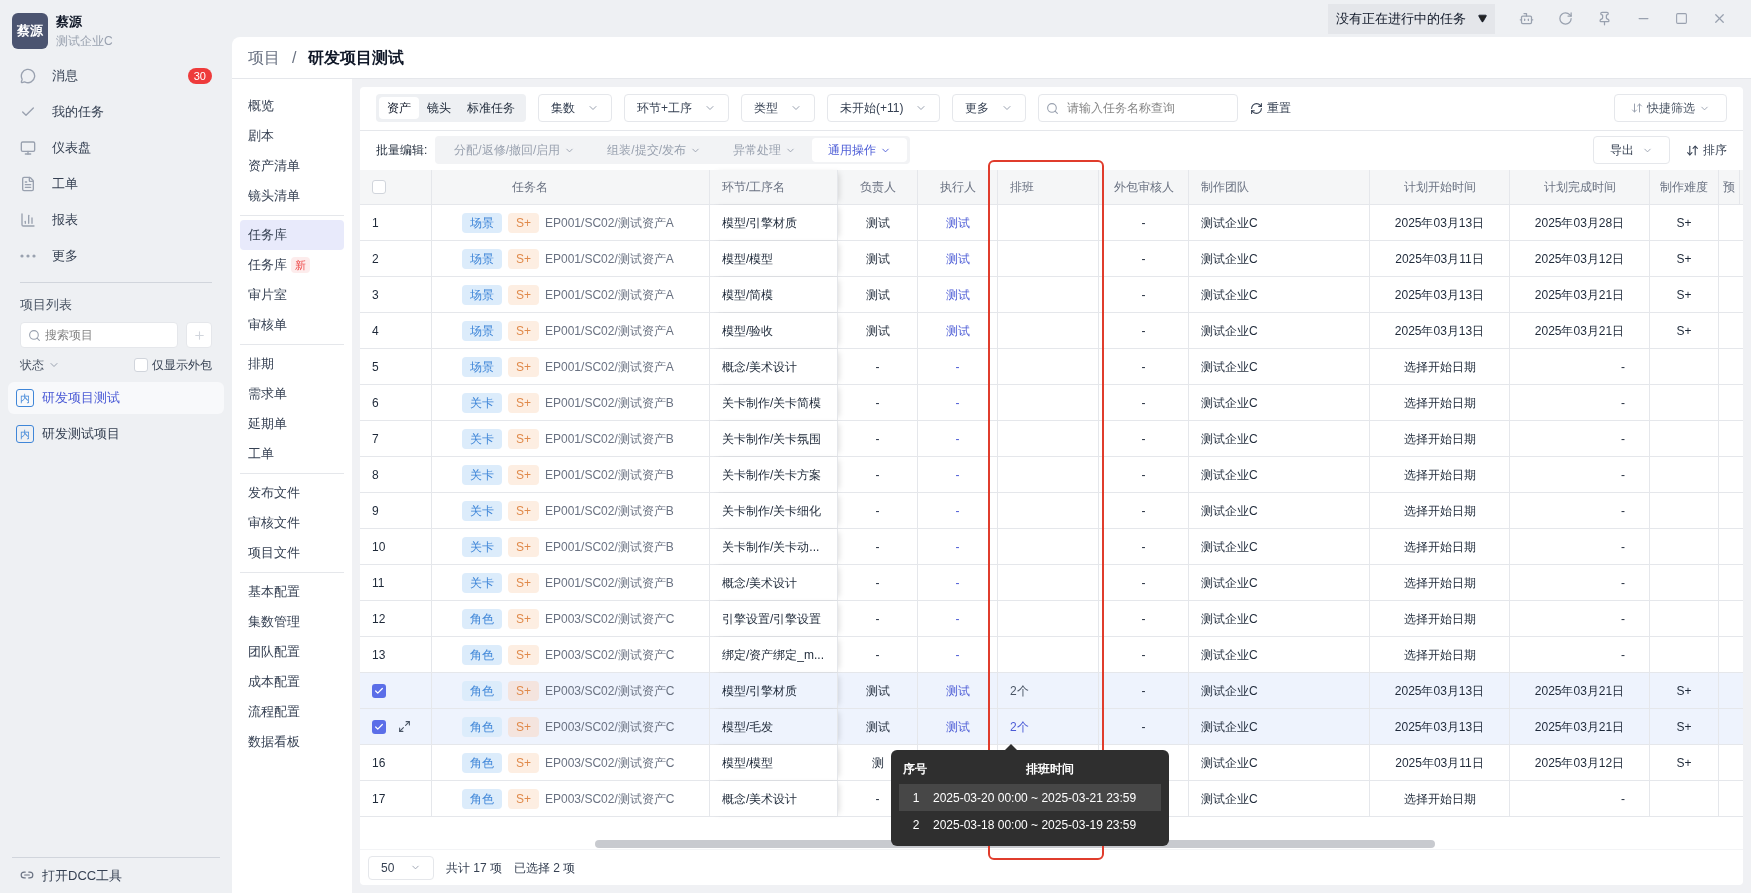 The image size is (1751, 893). Describe the element at coordinates (399, 108) in the screenshot. I see `tab: 资产` at that location.